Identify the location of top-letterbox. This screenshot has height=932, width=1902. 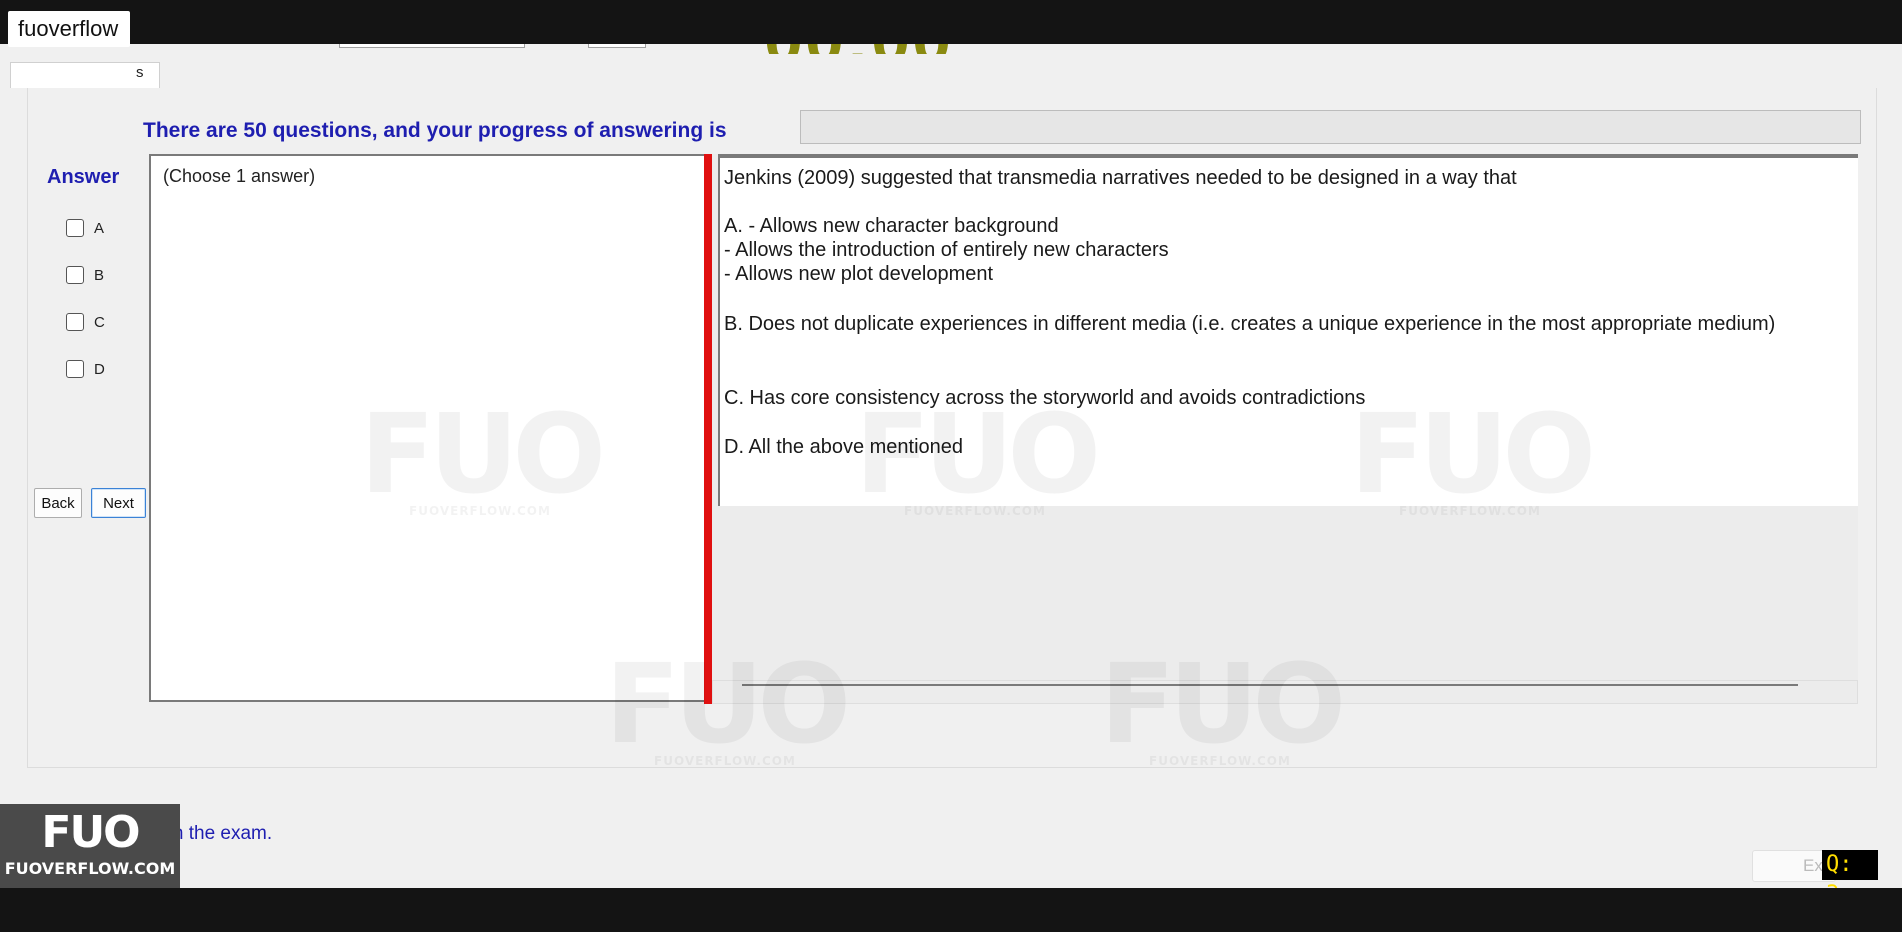
(951, 22).